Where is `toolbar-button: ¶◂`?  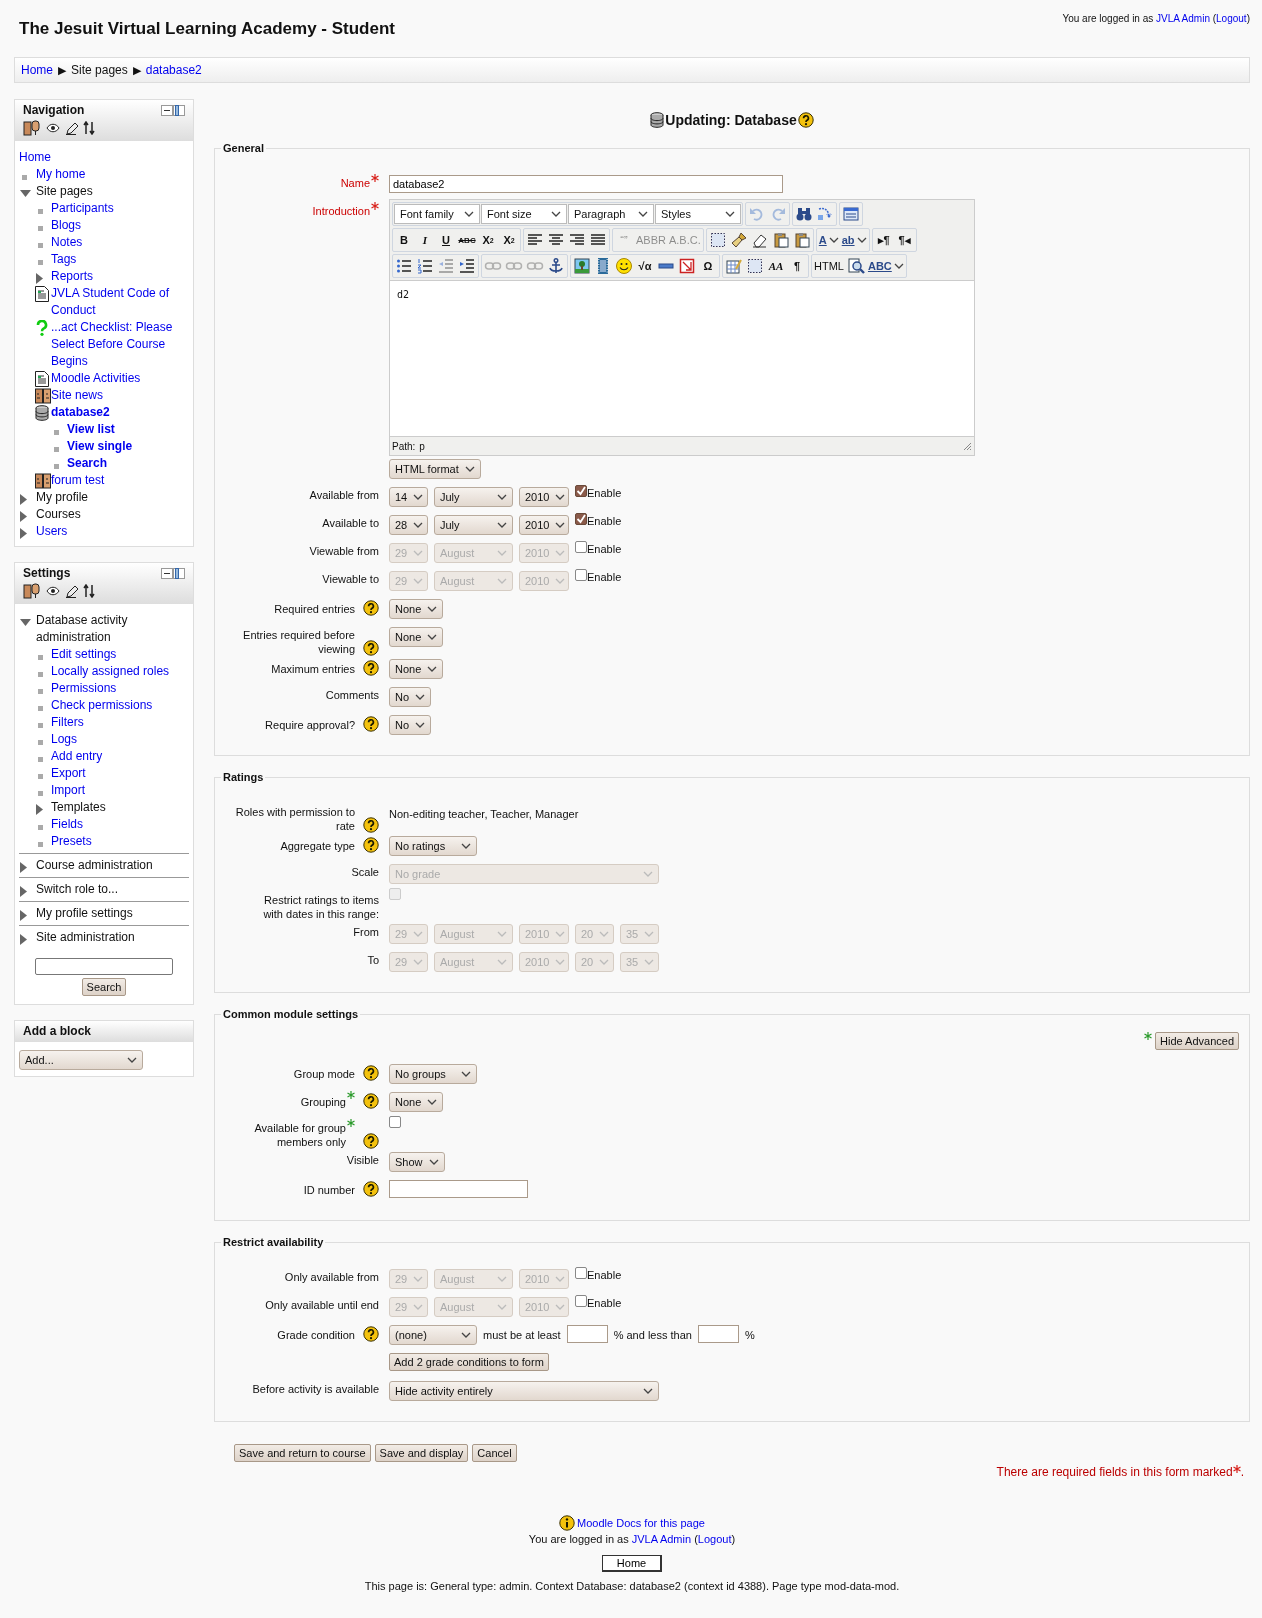 toolbar-button: ¶◂ is located at coordinates (904, 240).